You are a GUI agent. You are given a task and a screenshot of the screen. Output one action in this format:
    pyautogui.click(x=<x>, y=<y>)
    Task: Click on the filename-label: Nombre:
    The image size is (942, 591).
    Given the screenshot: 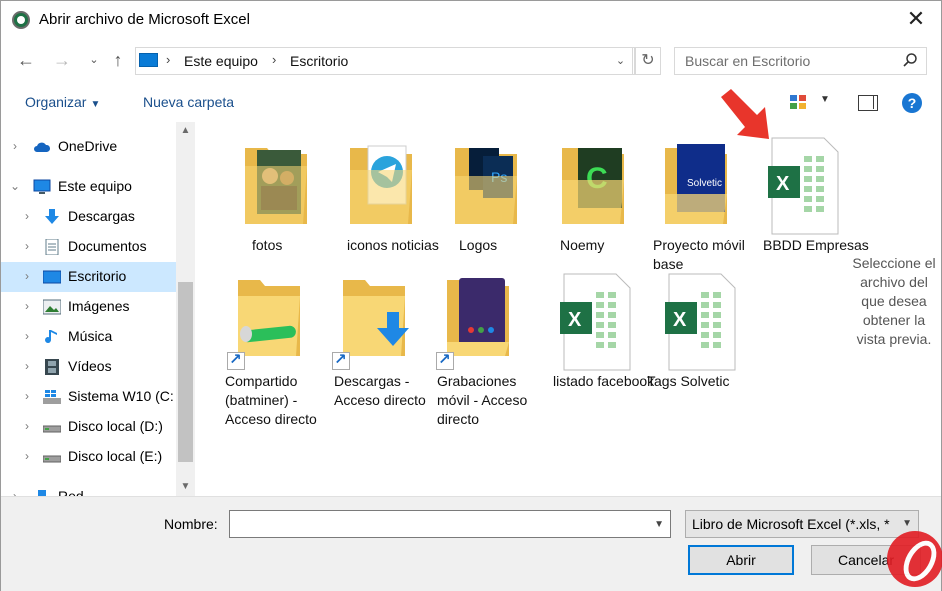 What is the action you would take?
    pyautogui.click(x=191, y=524)
    